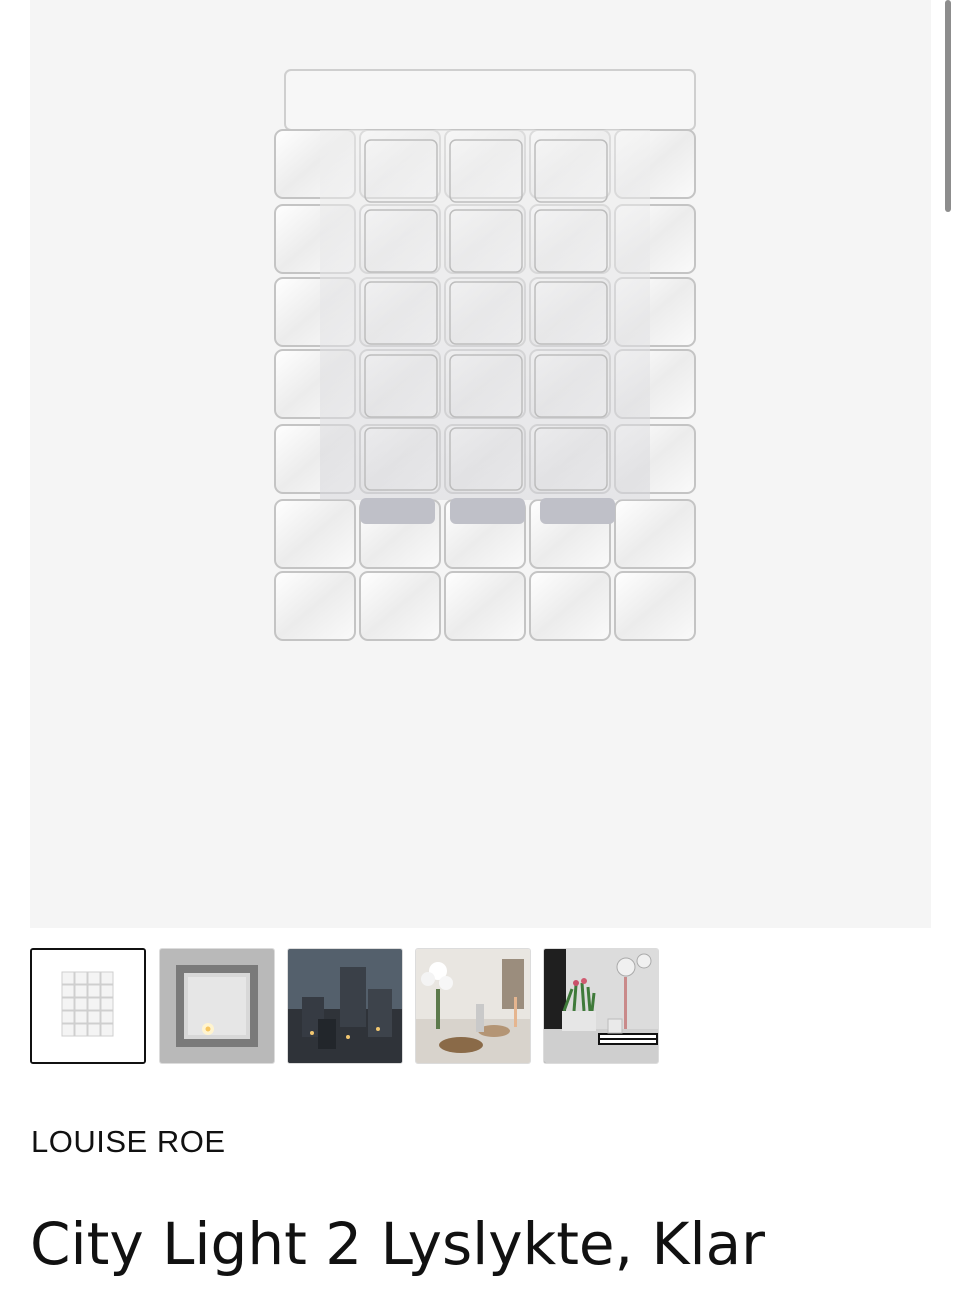  What do you see at coordinates (128, 1142) in the screenshot?
I see `brand-link: LOUISE ROE` at bounding box center [128, 1142].